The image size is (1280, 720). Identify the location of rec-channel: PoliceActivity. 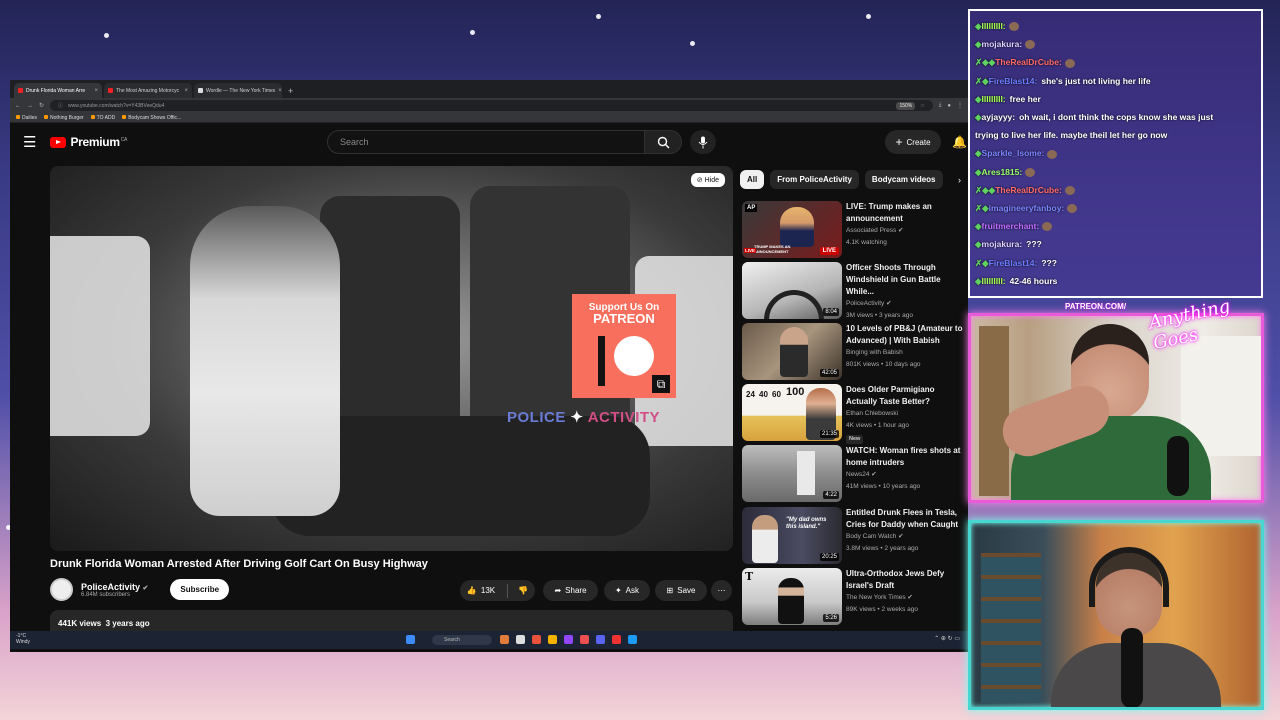
(865, 303).